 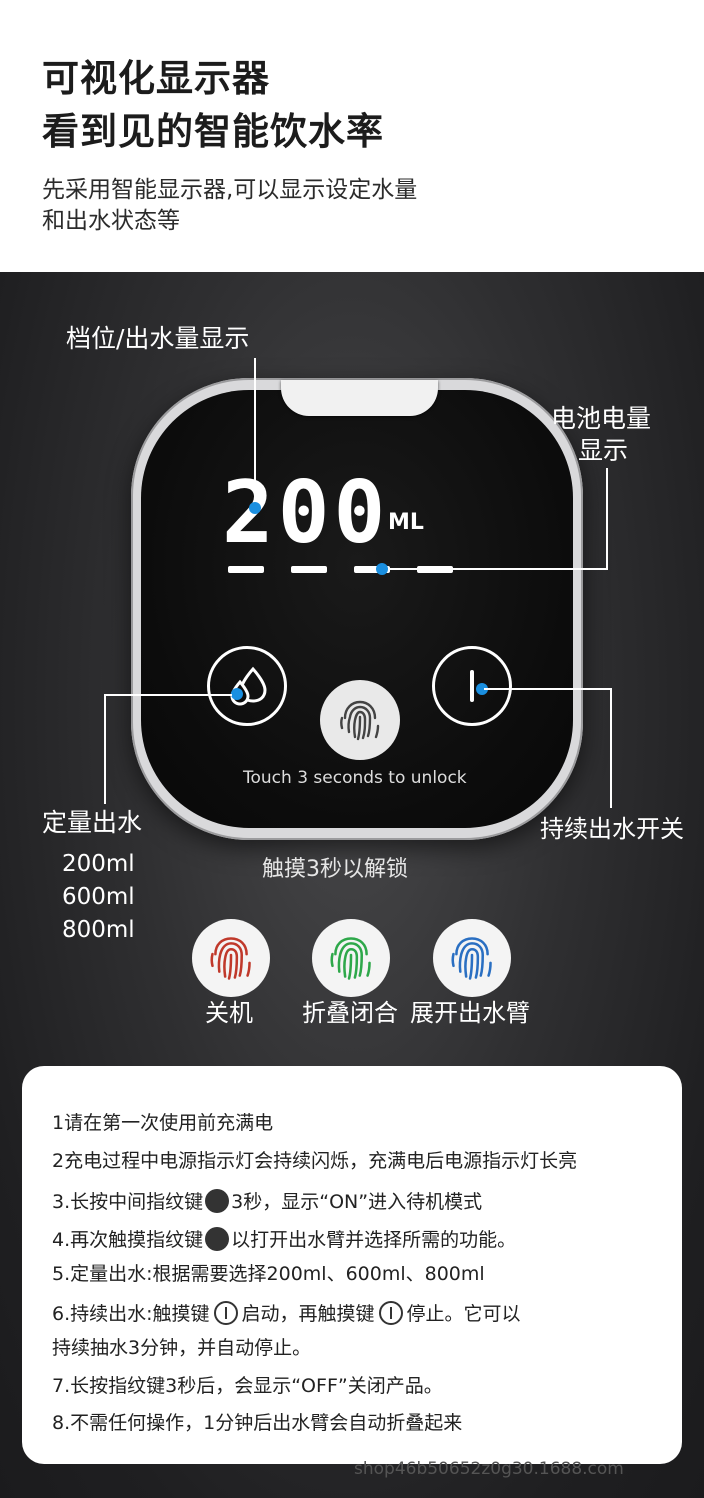 I want to click on fingerprint-mode-label: 折叠闭合, so click(x=350, y=1013).